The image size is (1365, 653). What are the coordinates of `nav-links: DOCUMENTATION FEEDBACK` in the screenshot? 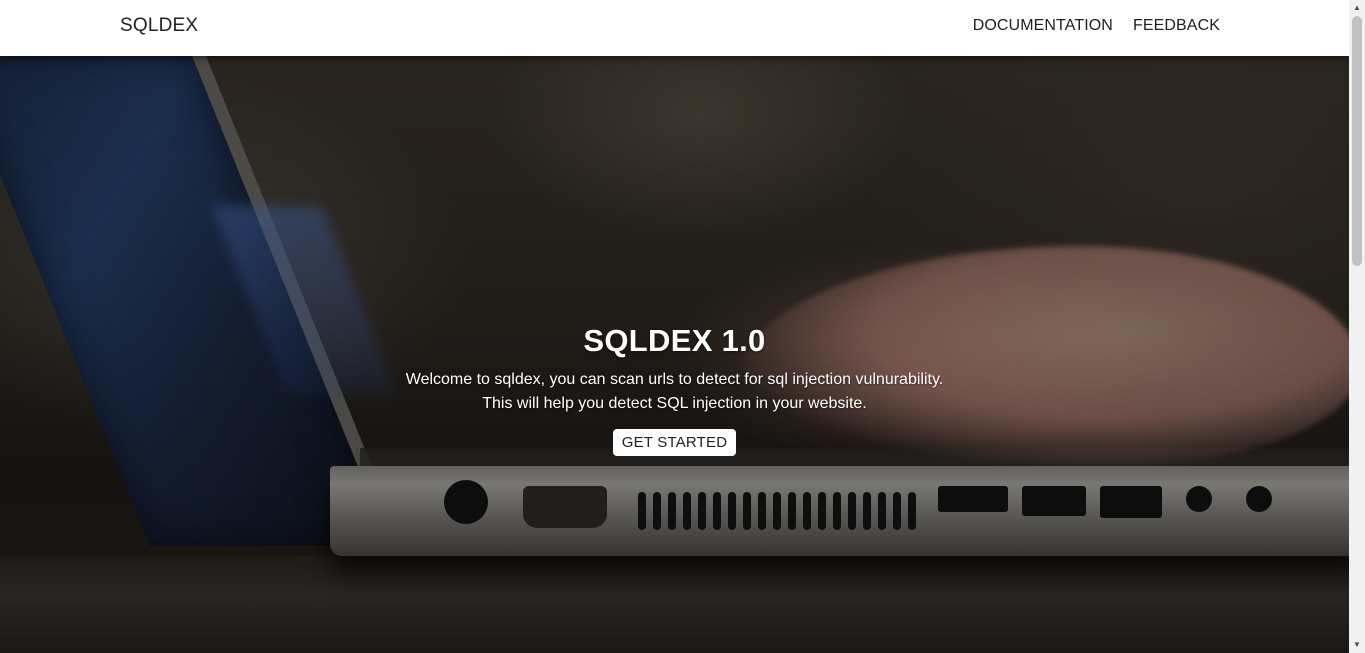 It's located at (1096, 26).